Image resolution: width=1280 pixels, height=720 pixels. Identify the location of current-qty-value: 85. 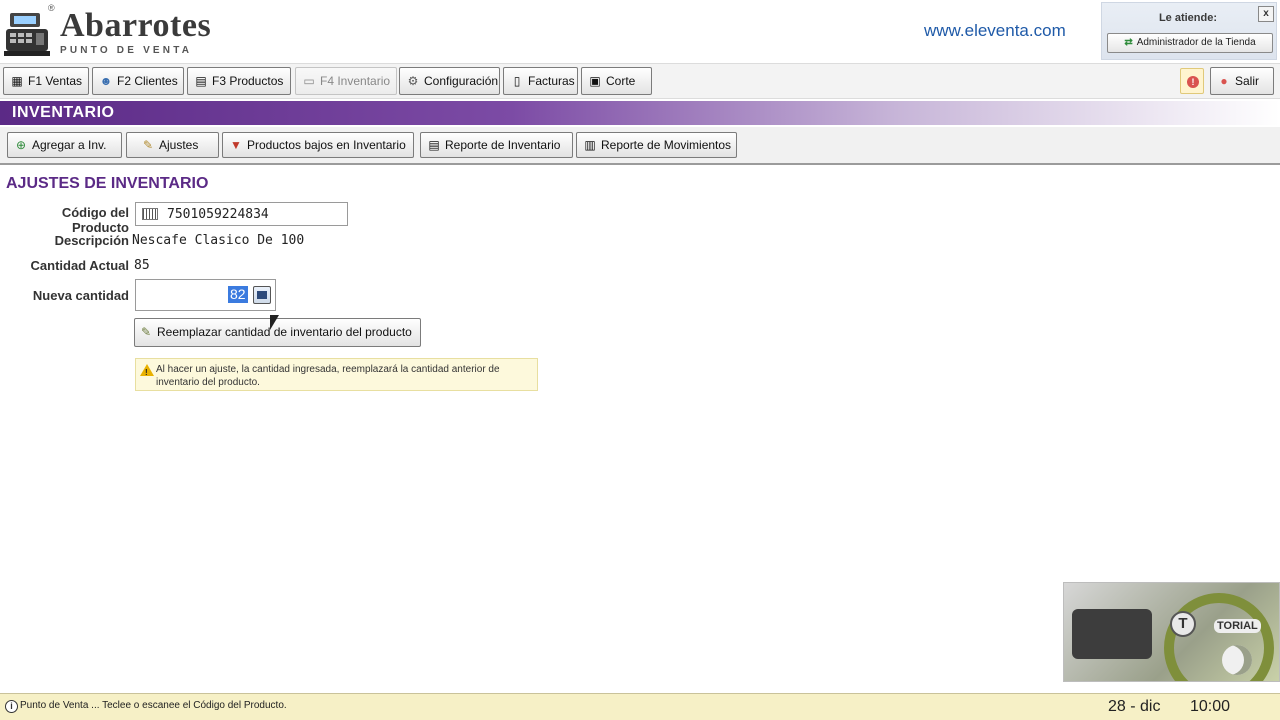
(142, 265).